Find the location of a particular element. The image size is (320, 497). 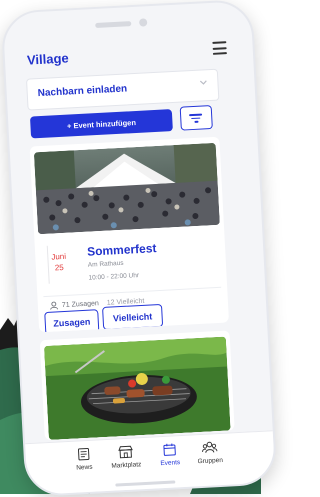

dropdown-label: Nachbarn einladen is located at coordinates (82, 91).